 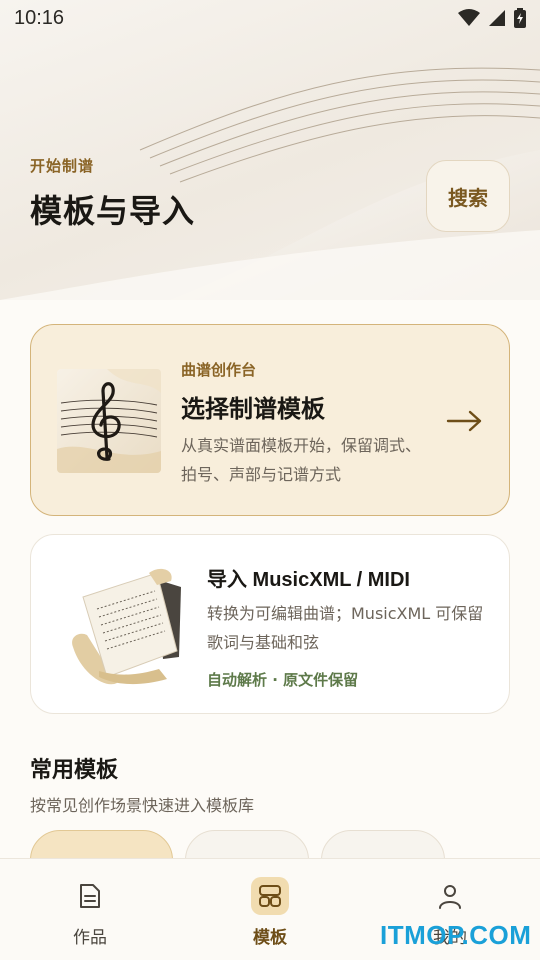 I want to click on section-title: 常用模板, so click(x=74, y=770).